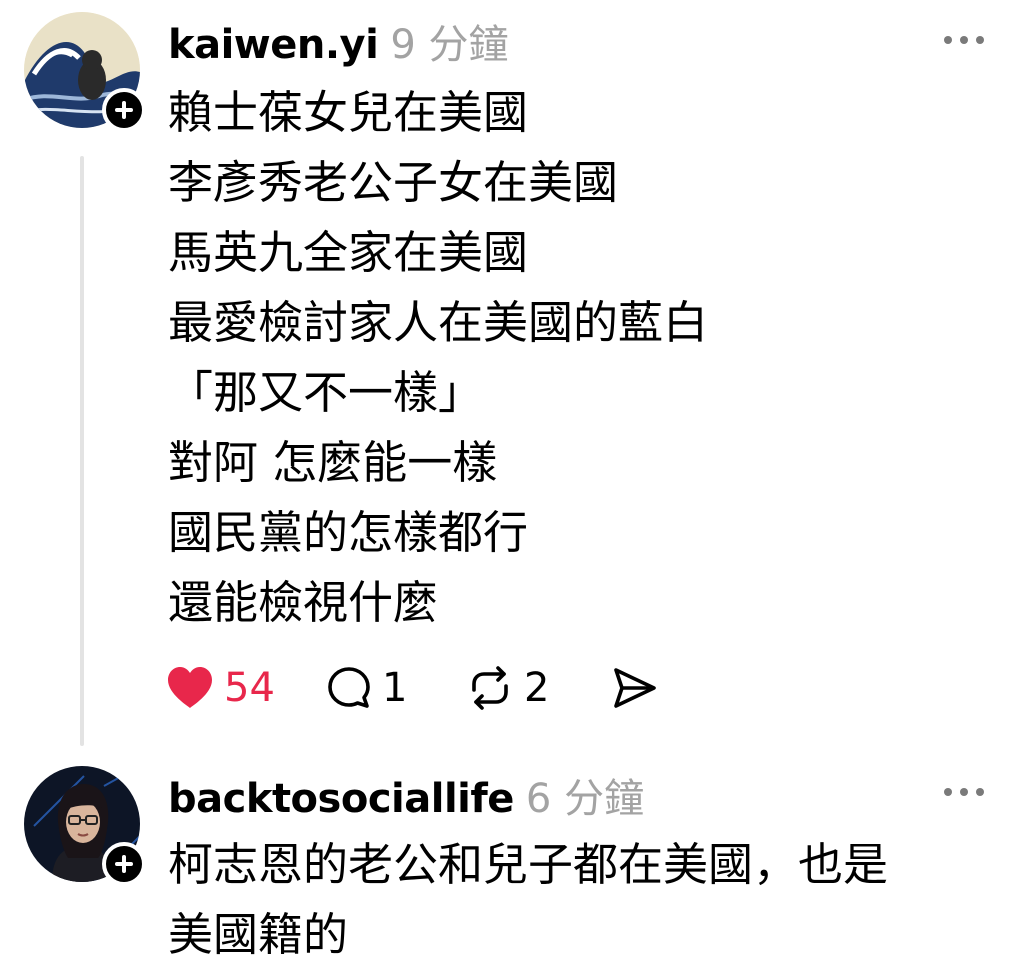 Image resolution: width=1024 pixels, height=976 pixels. I want to click on comment-count: 1, so click(395, 688).